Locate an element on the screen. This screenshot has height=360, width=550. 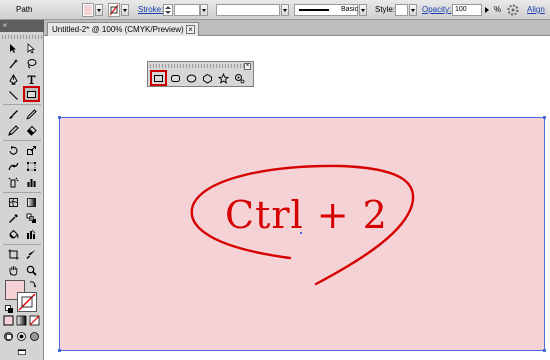
paint-bucket-icon is located at coordinates (14, 234).